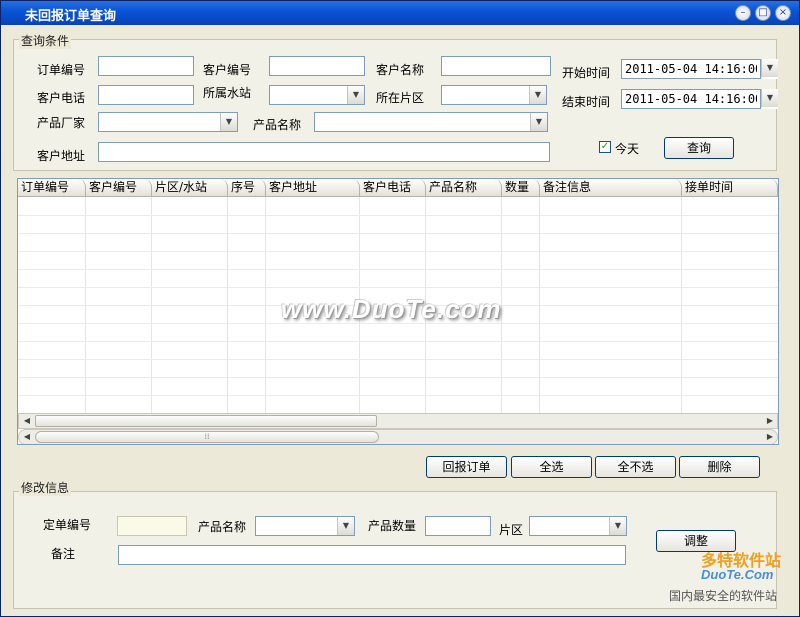 This screenshot has width=800, height=617. Describe the element at coordinates (719, 467) in the screenshot. I see `delete-button: 删除` at that location.